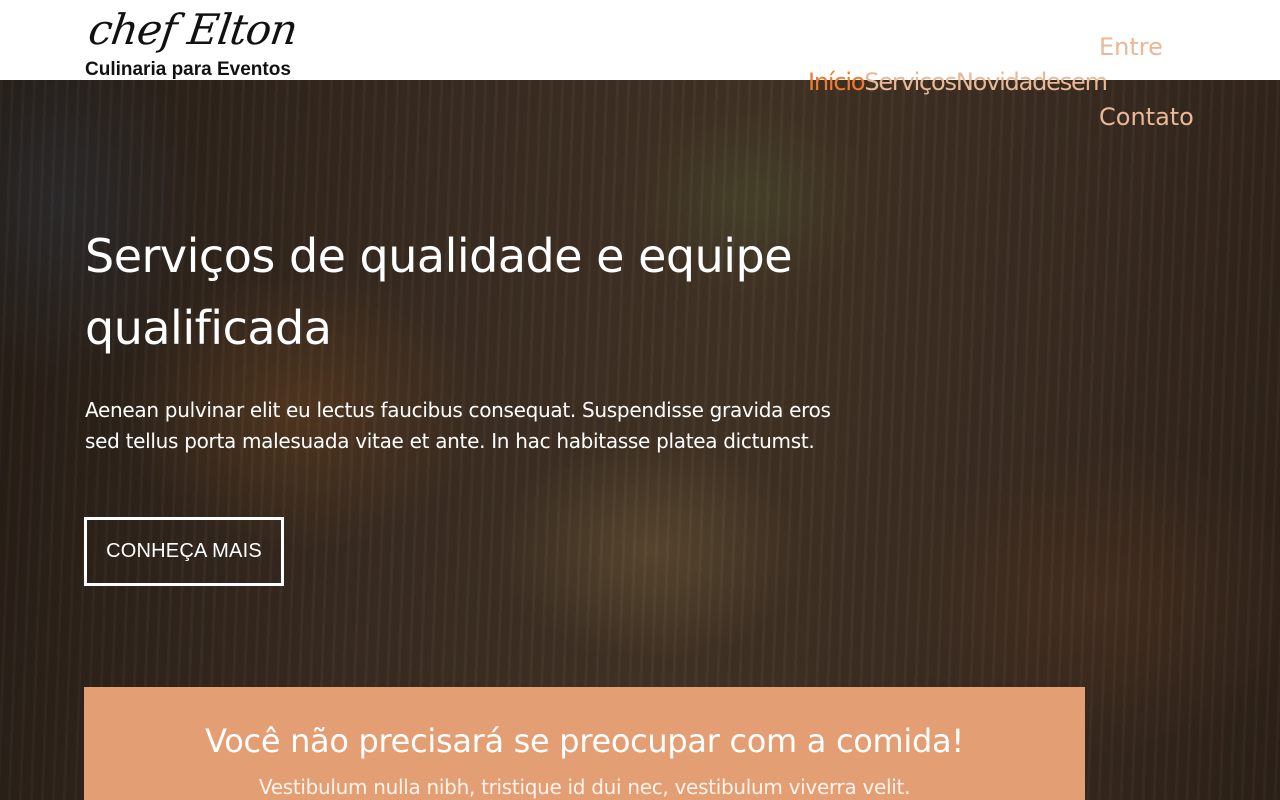 The width and height of the screenshot is (1280, 800). I want to click on brand-logo: chef Elton, so click(193, 30).